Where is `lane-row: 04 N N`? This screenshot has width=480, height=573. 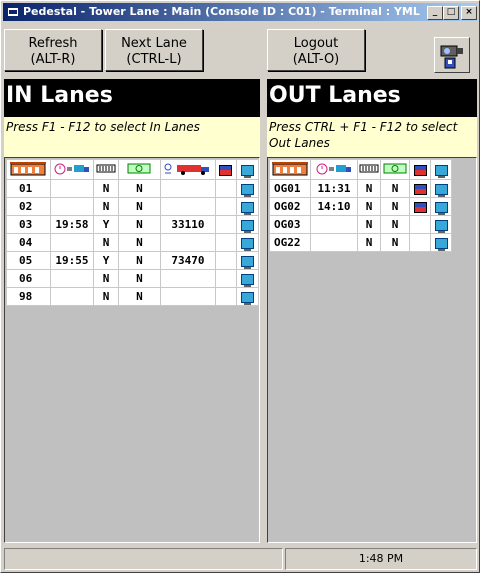 lane-row: 04 N N is located at coordinates (132, 242).